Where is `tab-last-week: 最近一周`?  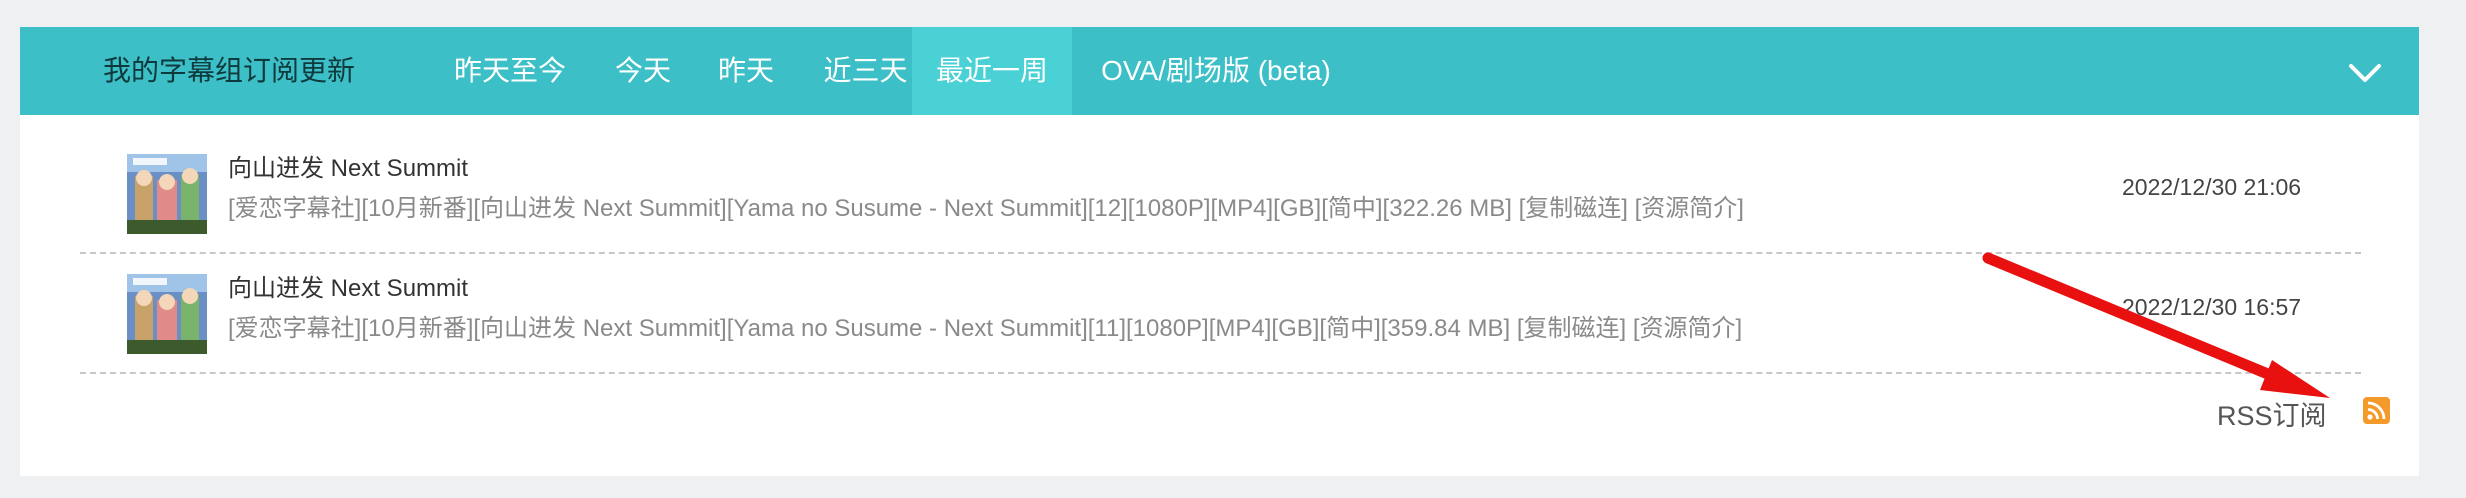 tab-last-week: 最近一周 is located at coordinates (992, 71).